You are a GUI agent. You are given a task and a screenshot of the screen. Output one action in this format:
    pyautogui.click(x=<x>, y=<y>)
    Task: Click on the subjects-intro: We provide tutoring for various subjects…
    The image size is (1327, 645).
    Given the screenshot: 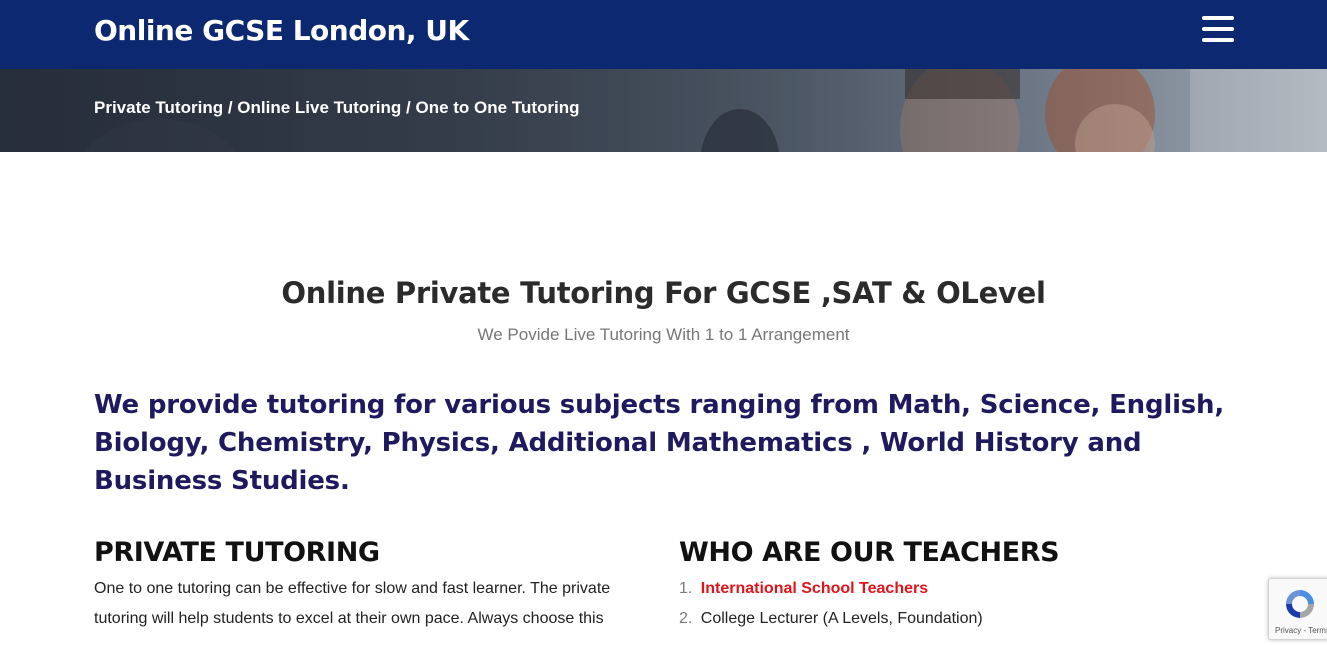 What is the action you would take?
    pyautogui.click(x=659, y=443)
    